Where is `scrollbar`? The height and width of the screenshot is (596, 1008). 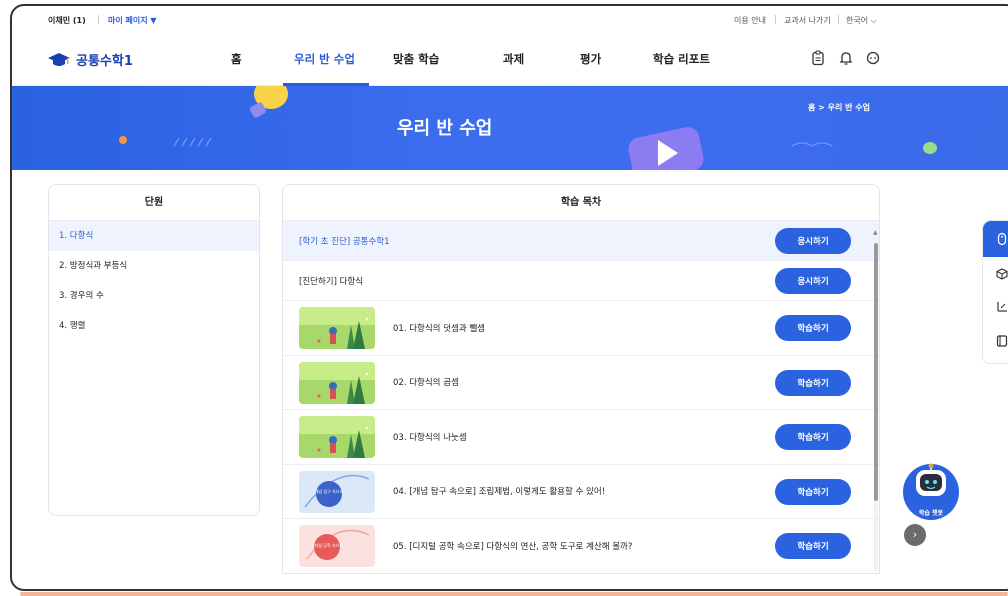
scrollbar is located at coordinates (876, 400).